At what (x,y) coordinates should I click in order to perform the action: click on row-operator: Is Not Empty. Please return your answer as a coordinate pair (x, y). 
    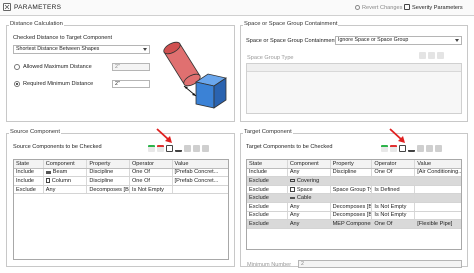
    Looking at the image, I should click on (151, 189).